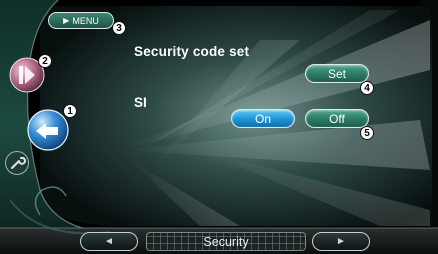  I want to click on next-button: ►, so click(341, 241).